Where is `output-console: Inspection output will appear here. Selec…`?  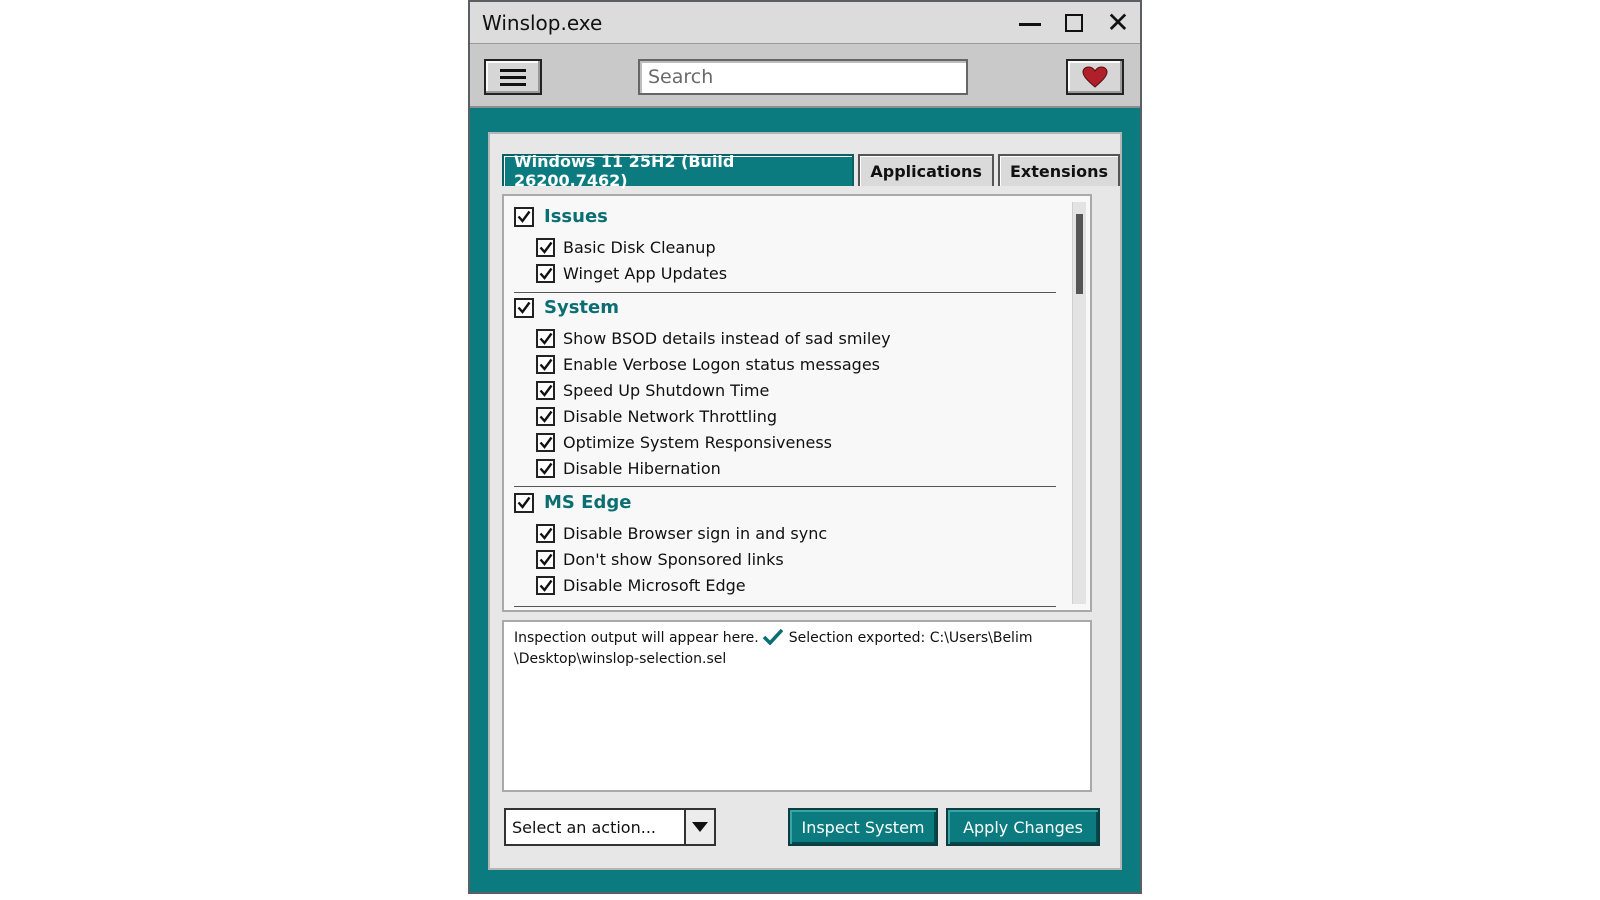 output-console: Inspection output will appear here. Selec… is located at coordinates (797, 706).